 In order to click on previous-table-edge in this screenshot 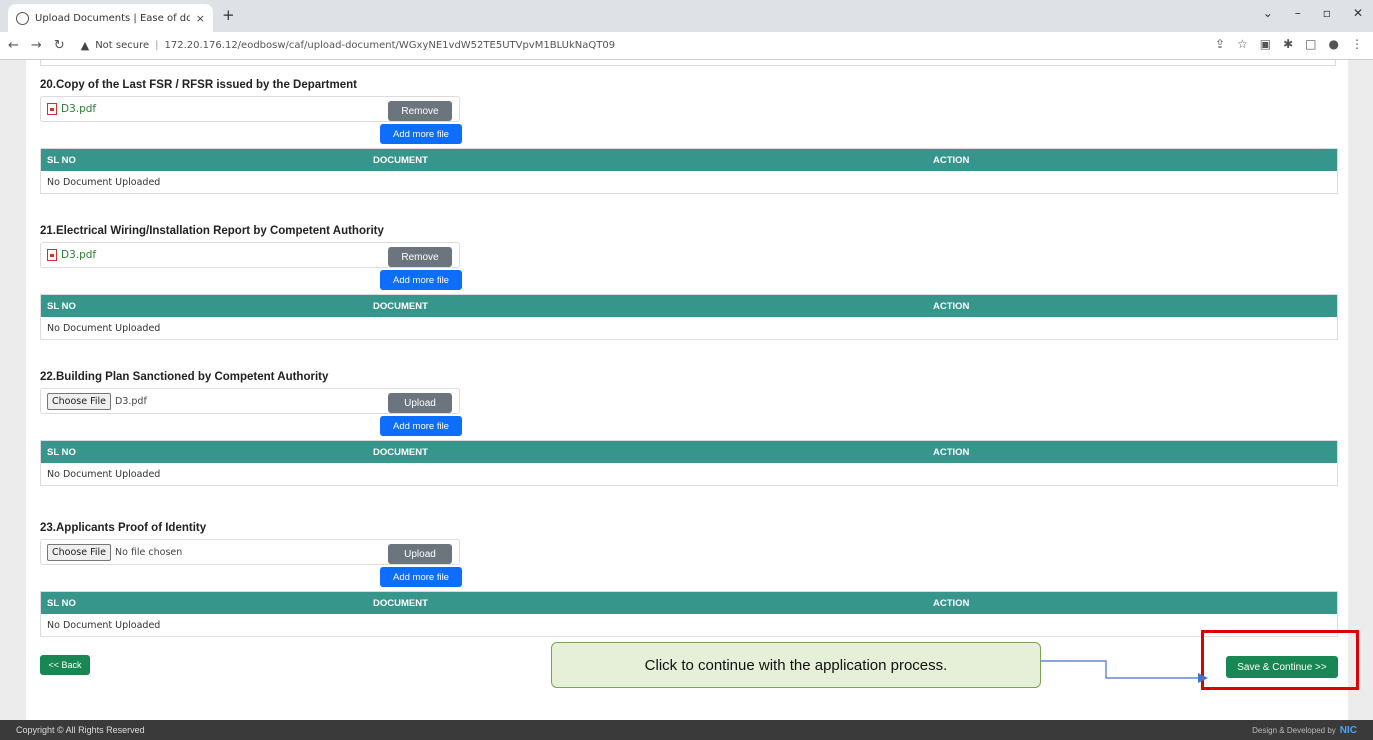, I will do `click(688, 63)`.